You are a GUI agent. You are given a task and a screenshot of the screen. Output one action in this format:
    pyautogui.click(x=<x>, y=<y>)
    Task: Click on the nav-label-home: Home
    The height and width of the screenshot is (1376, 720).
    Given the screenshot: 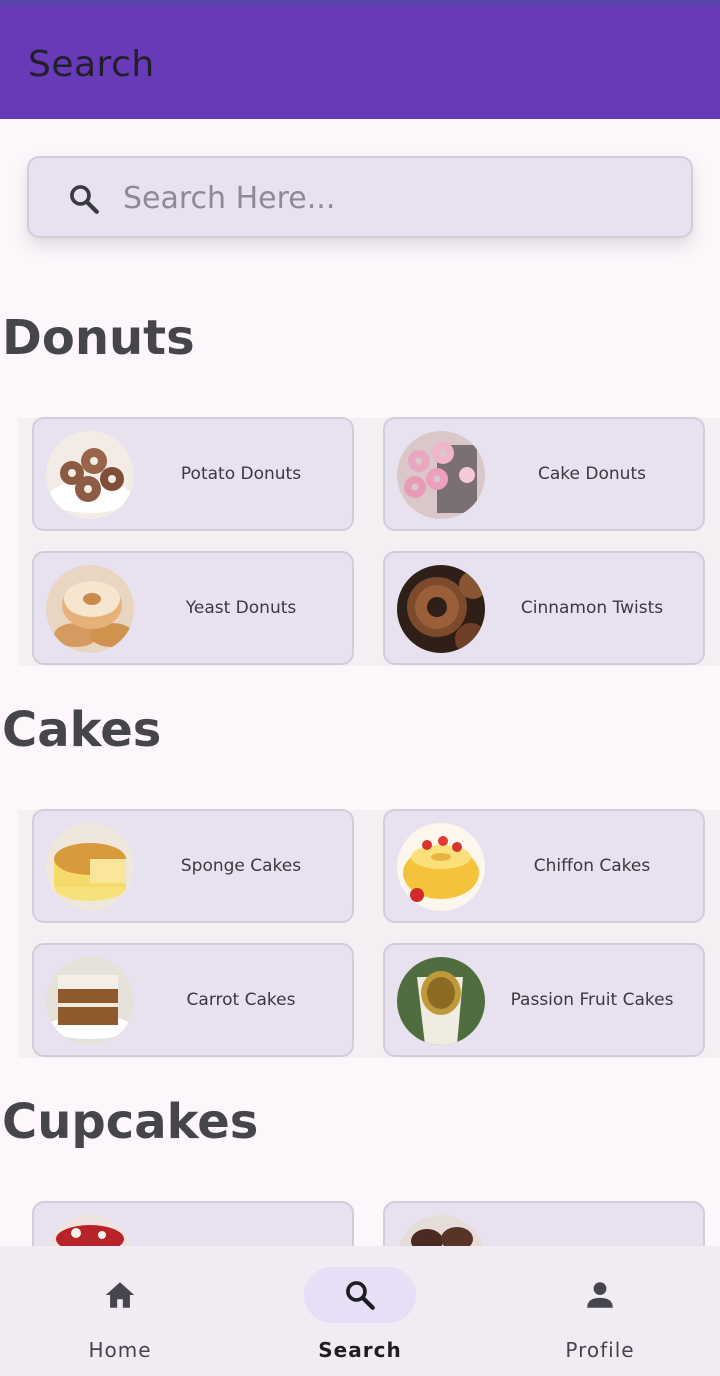 What is the action you would take?
    pyautogui.click(x=120, y=1350)
    